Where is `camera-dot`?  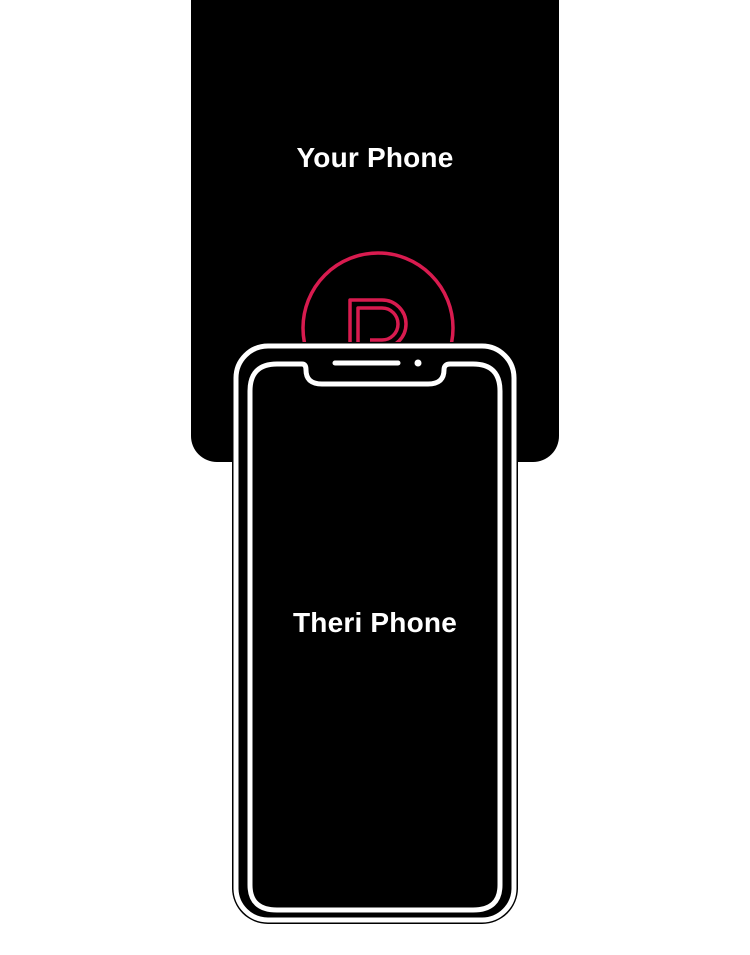
camera-dot is located at coordinates (418, 363).